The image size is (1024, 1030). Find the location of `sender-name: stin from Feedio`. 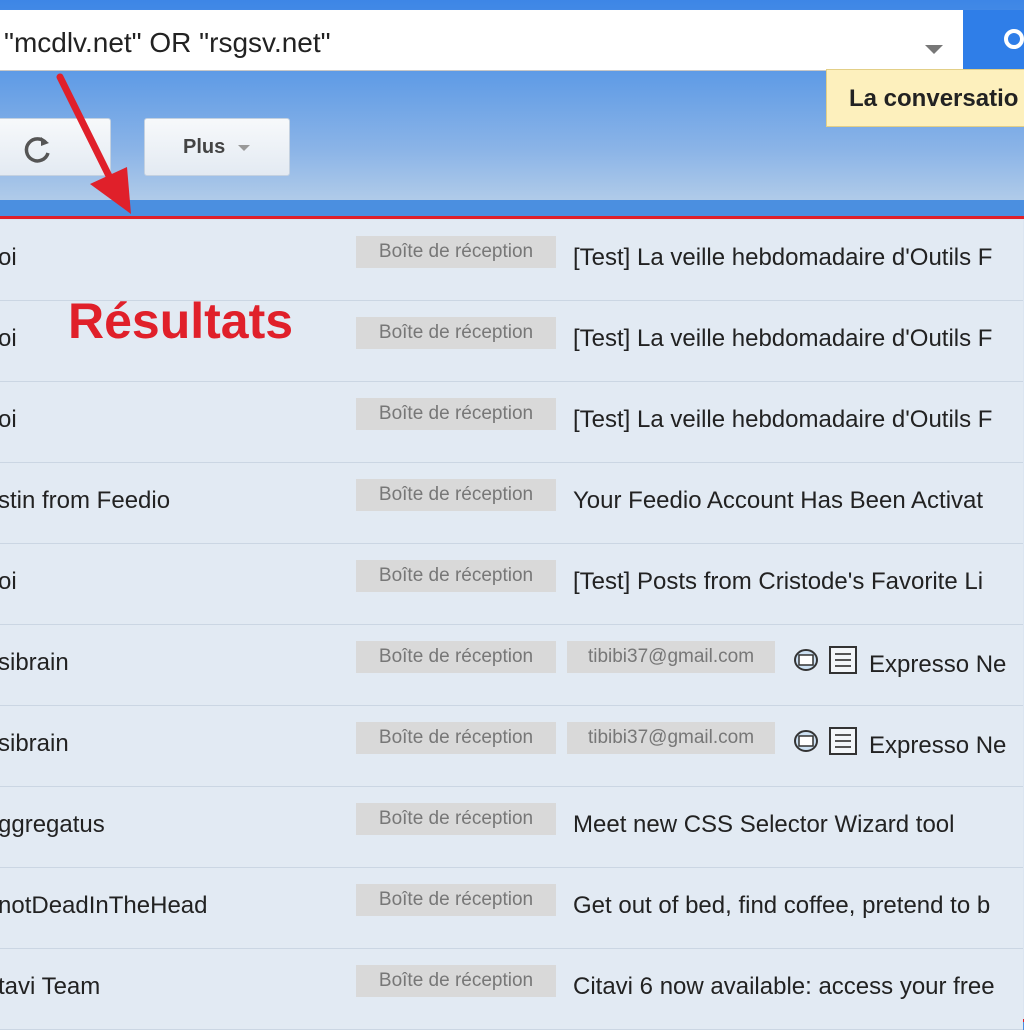

sender-name: stin from Feedio is located at coordinates (85, 500).